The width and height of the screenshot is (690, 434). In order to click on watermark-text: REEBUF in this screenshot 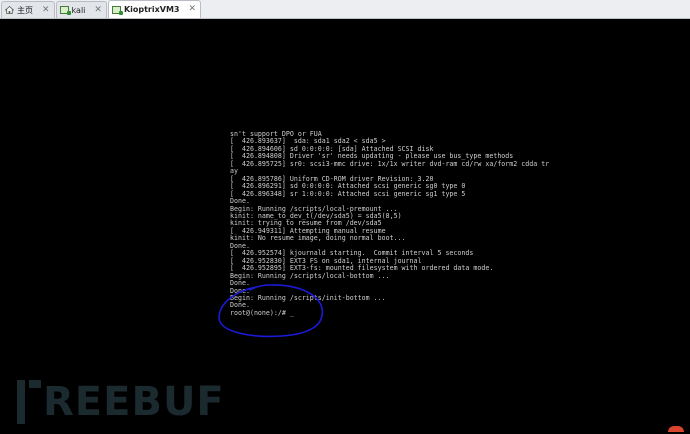, I will do `click(134, 402)`.